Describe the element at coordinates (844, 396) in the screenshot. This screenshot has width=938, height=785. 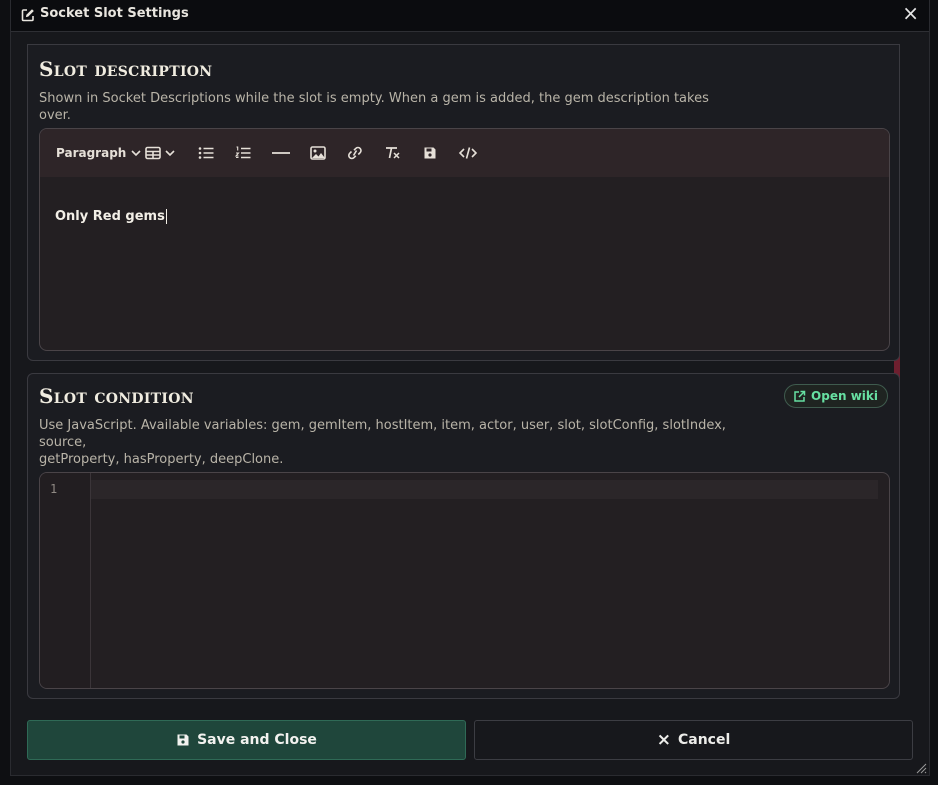
I see `open-wiki-label: Open wiki` at that location.